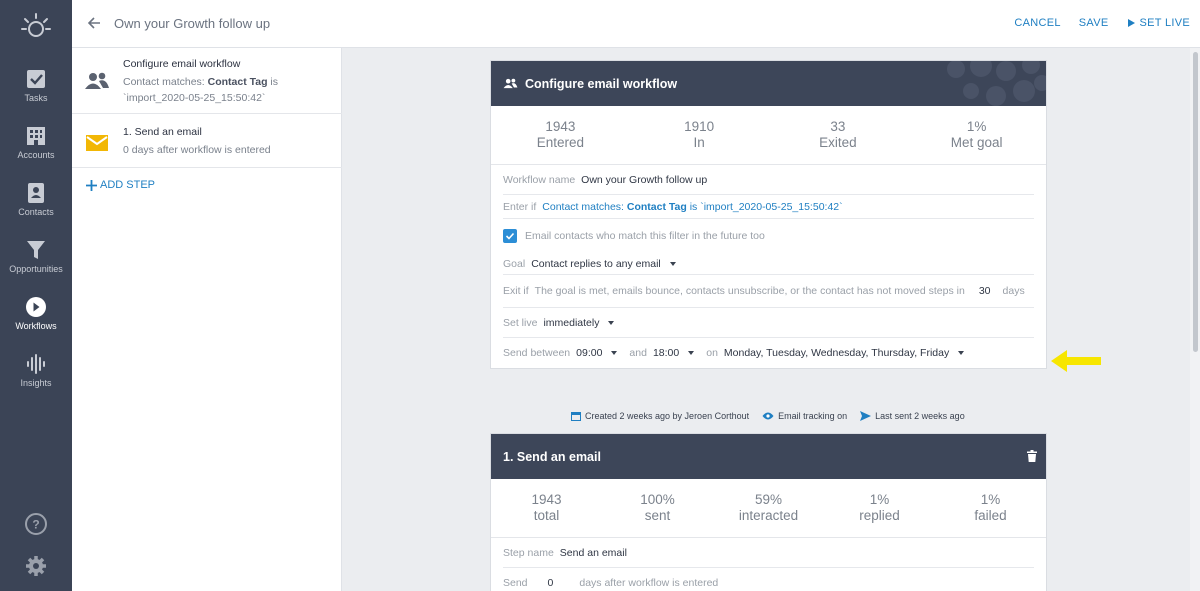 This screenshot has width=1200, height=591. Describe the element at coordinates (838, 142) in the screenshot. I see `stat-label: Exited` at that location.